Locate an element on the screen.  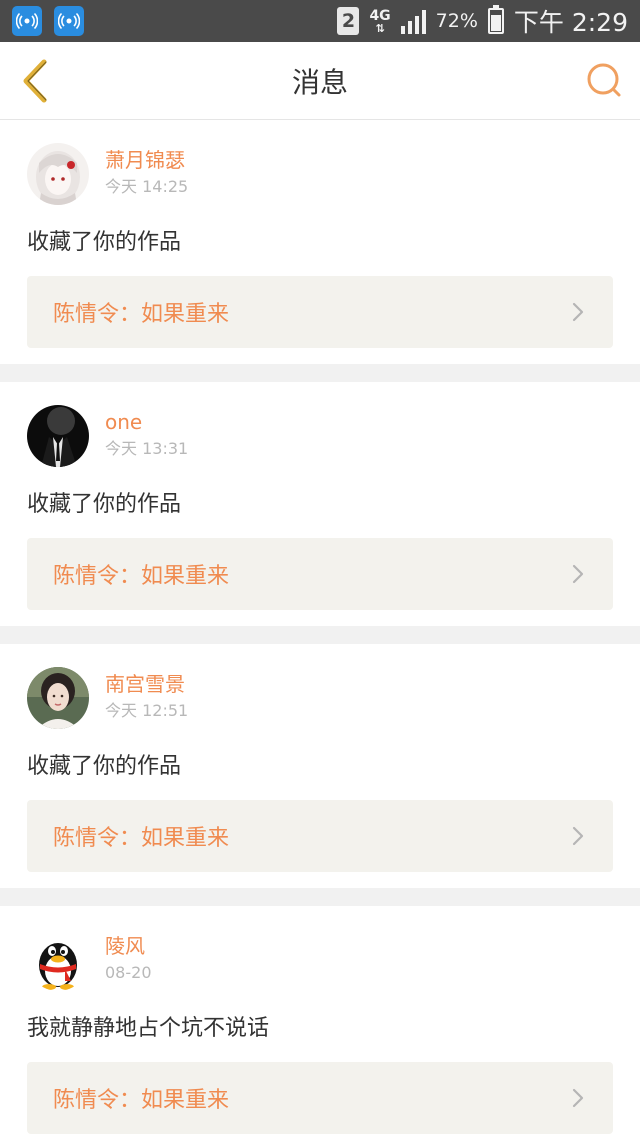
status-bar: 2 4G ⇅ 72% 下午 2:29 is located at coordinates (320, 21).